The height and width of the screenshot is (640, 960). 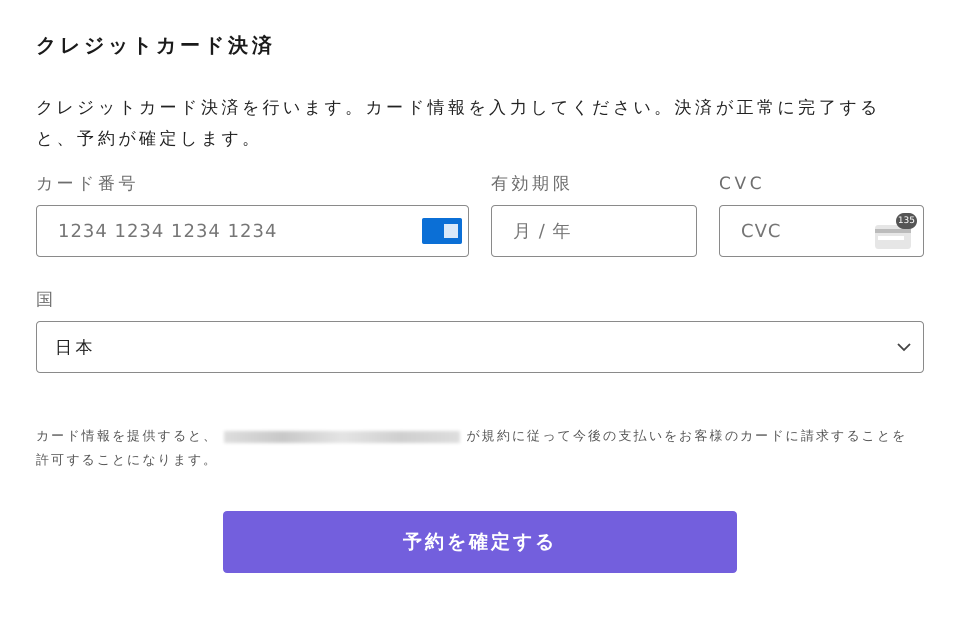 What do you see at coordinates (601, 231) in the screenshot?
I see `text-input: 月 / 年` at bounding box center [601, 231].